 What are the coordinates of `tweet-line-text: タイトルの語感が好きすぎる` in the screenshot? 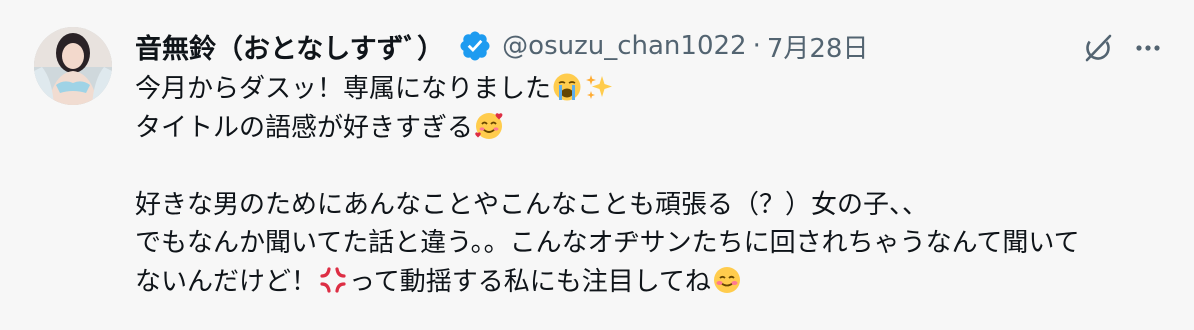 It's located at (304, 127).